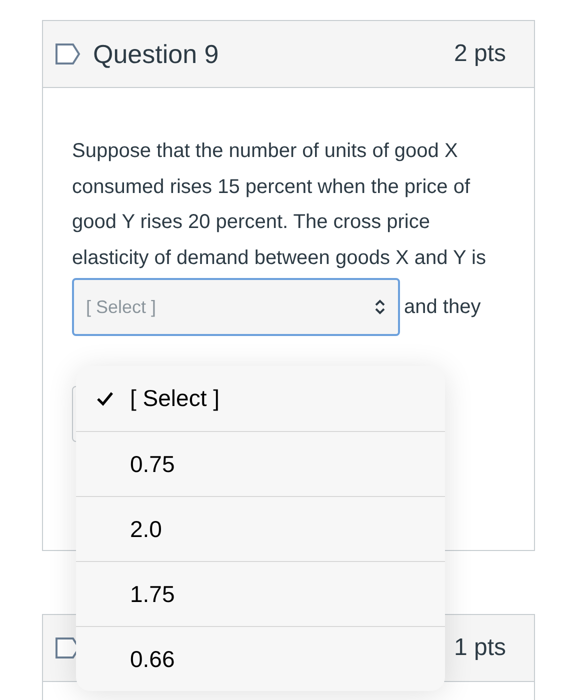  What do you see at coordinates (480, 54) in the screenshot?
I see `question-points: 2 pts` at bounding box center [480, 54].